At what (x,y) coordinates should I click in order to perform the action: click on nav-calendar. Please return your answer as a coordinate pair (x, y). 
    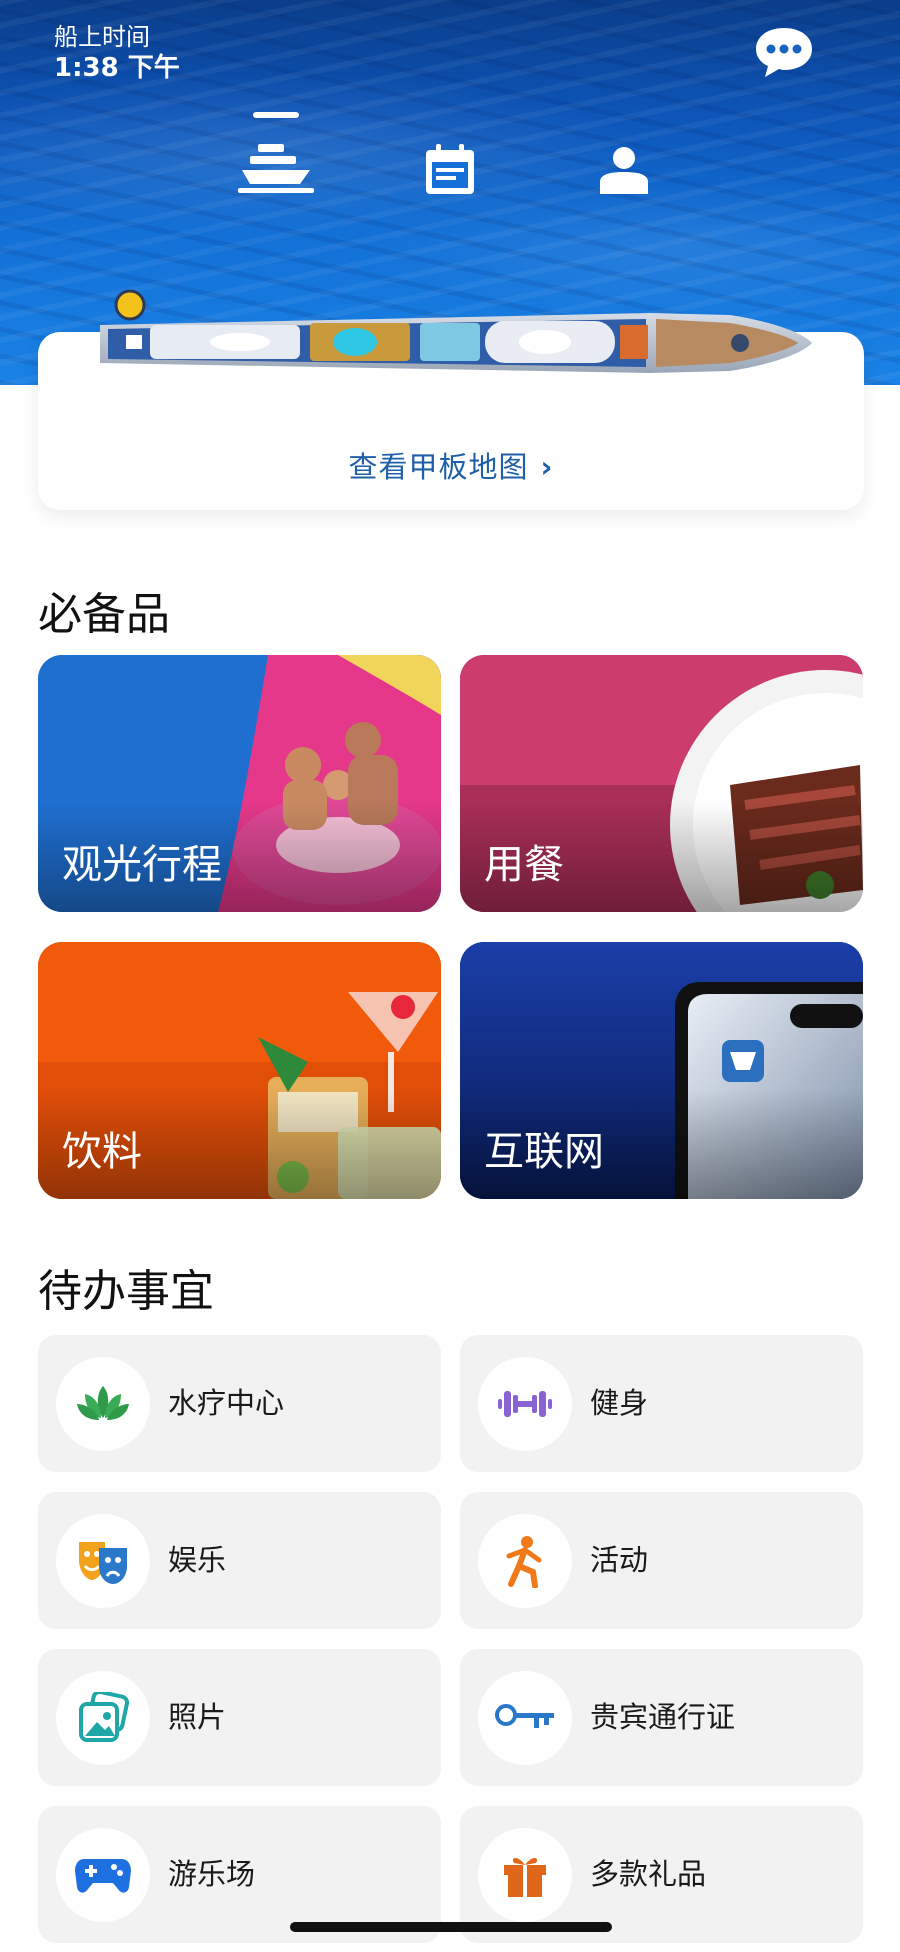
    Looking at the image, I should click on (450, 153).